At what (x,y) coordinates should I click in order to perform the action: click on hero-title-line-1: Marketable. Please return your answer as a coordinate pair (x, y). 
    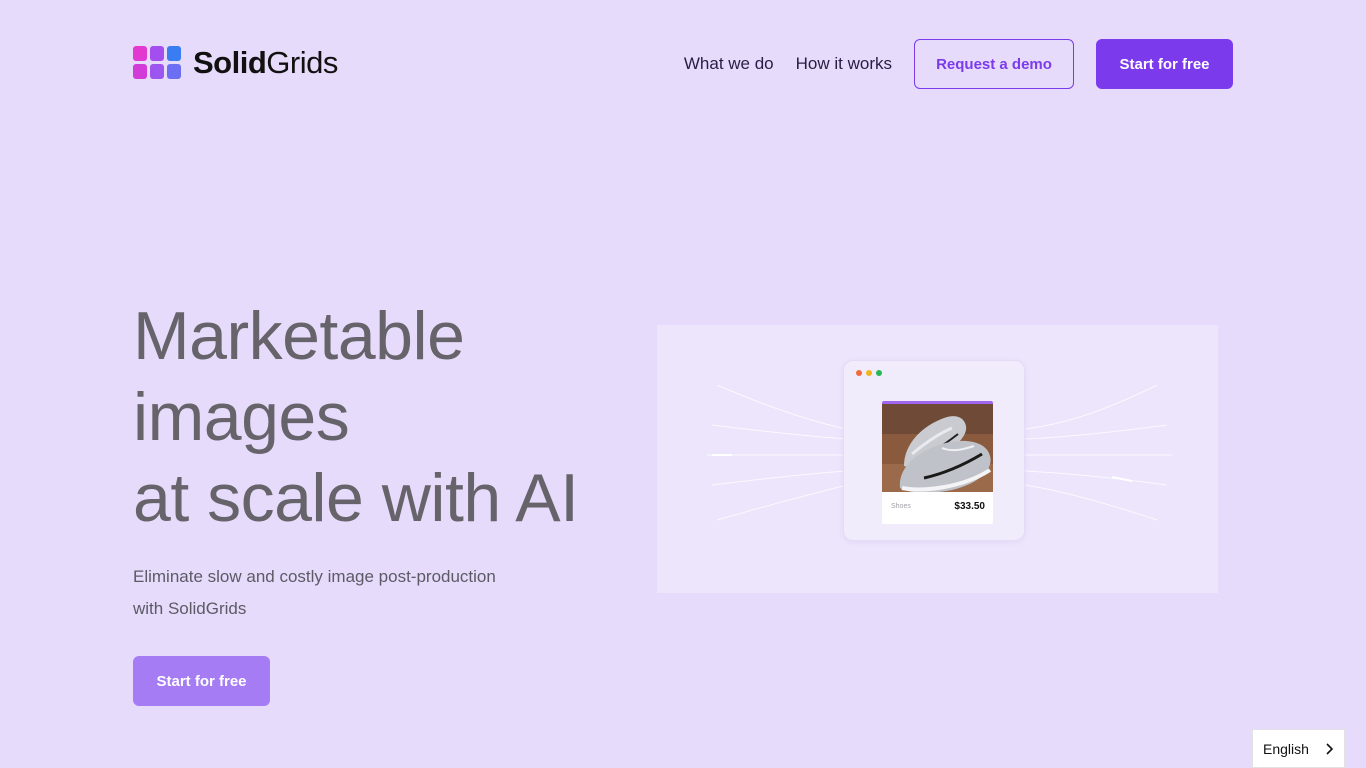
    Looking at the image, I should click on (299, 336).